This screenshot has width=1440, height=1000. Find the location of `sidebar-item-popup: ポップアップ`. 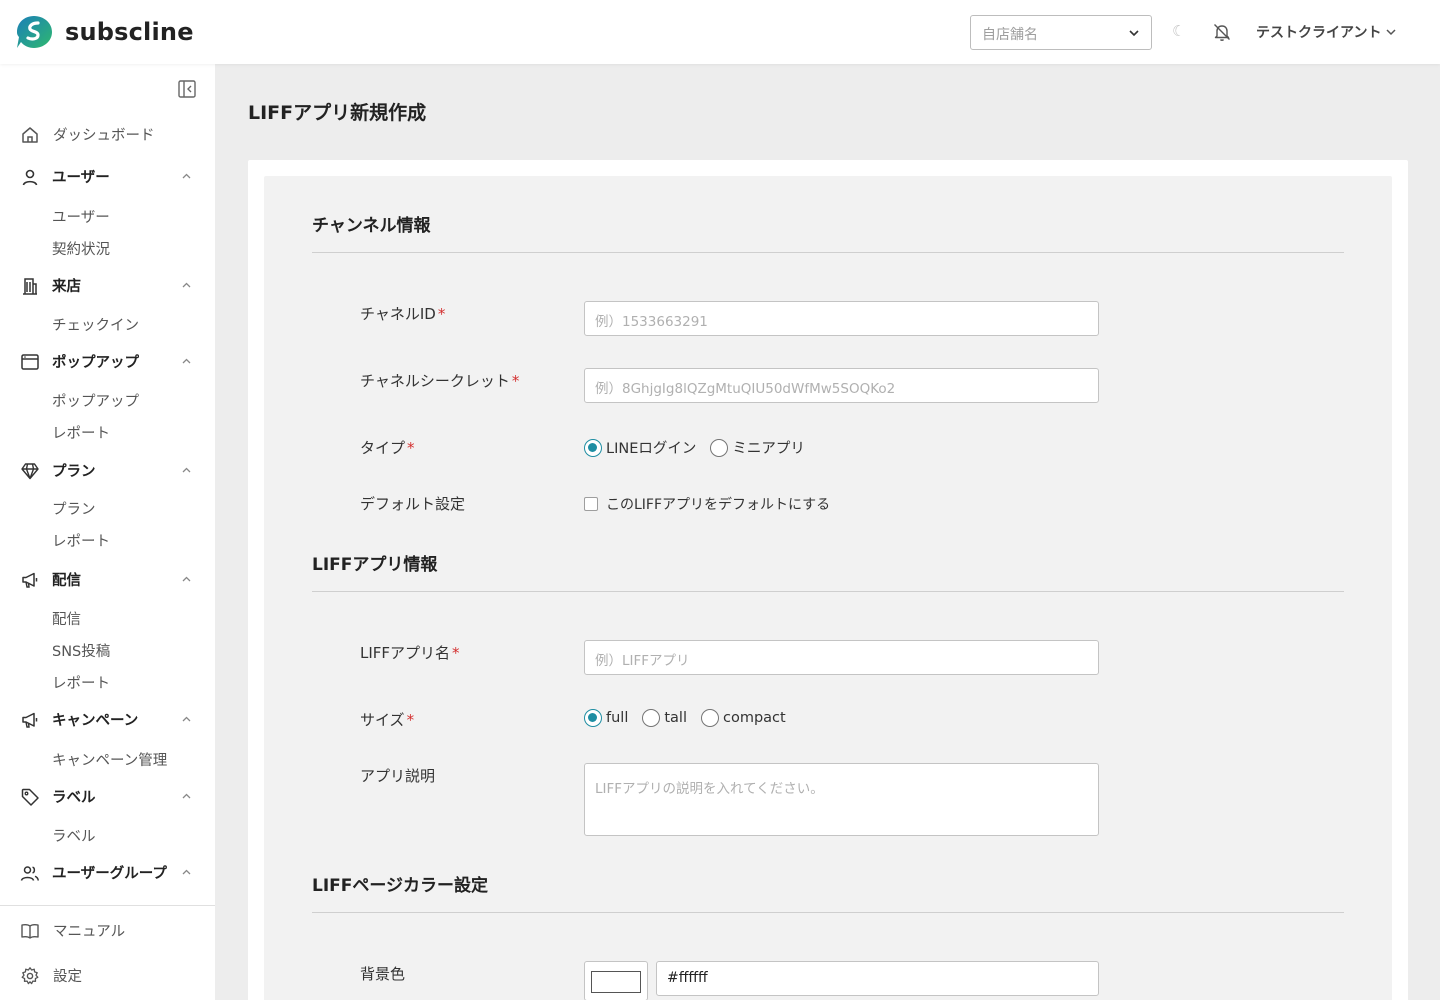

sidebar-item-popup: ポップアップ is located at coordinates (95, 400).